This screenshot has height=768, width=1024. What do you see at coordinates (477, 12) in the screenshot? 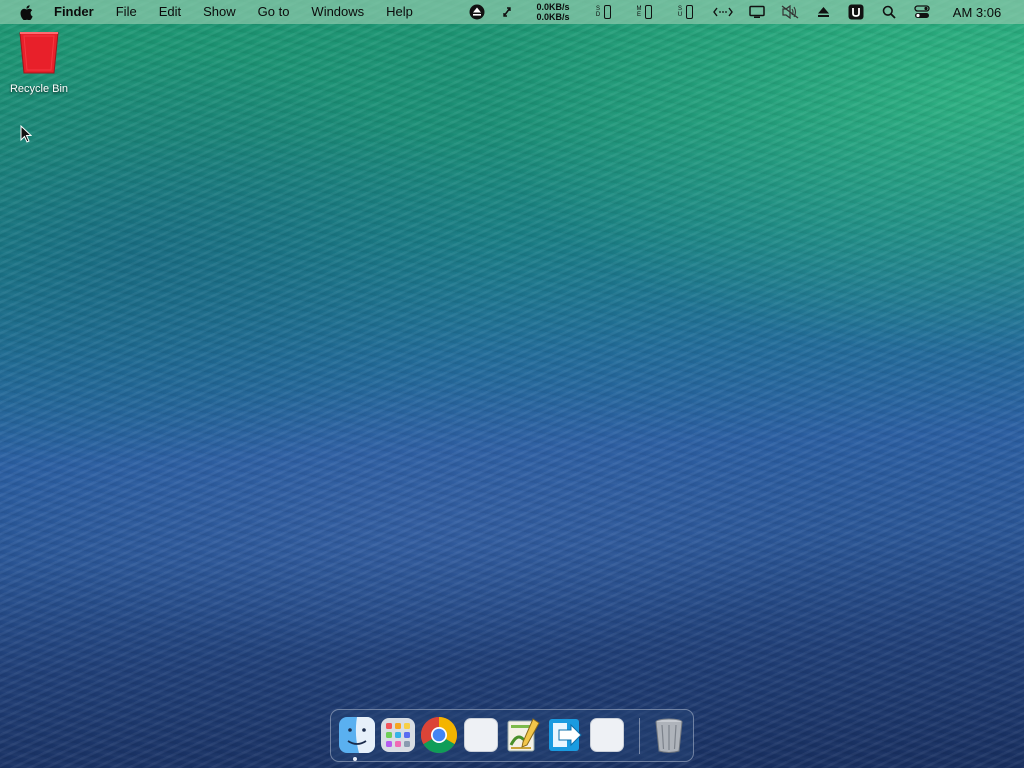
I see `eject-circle-icon` at bounding box center [477, 12].